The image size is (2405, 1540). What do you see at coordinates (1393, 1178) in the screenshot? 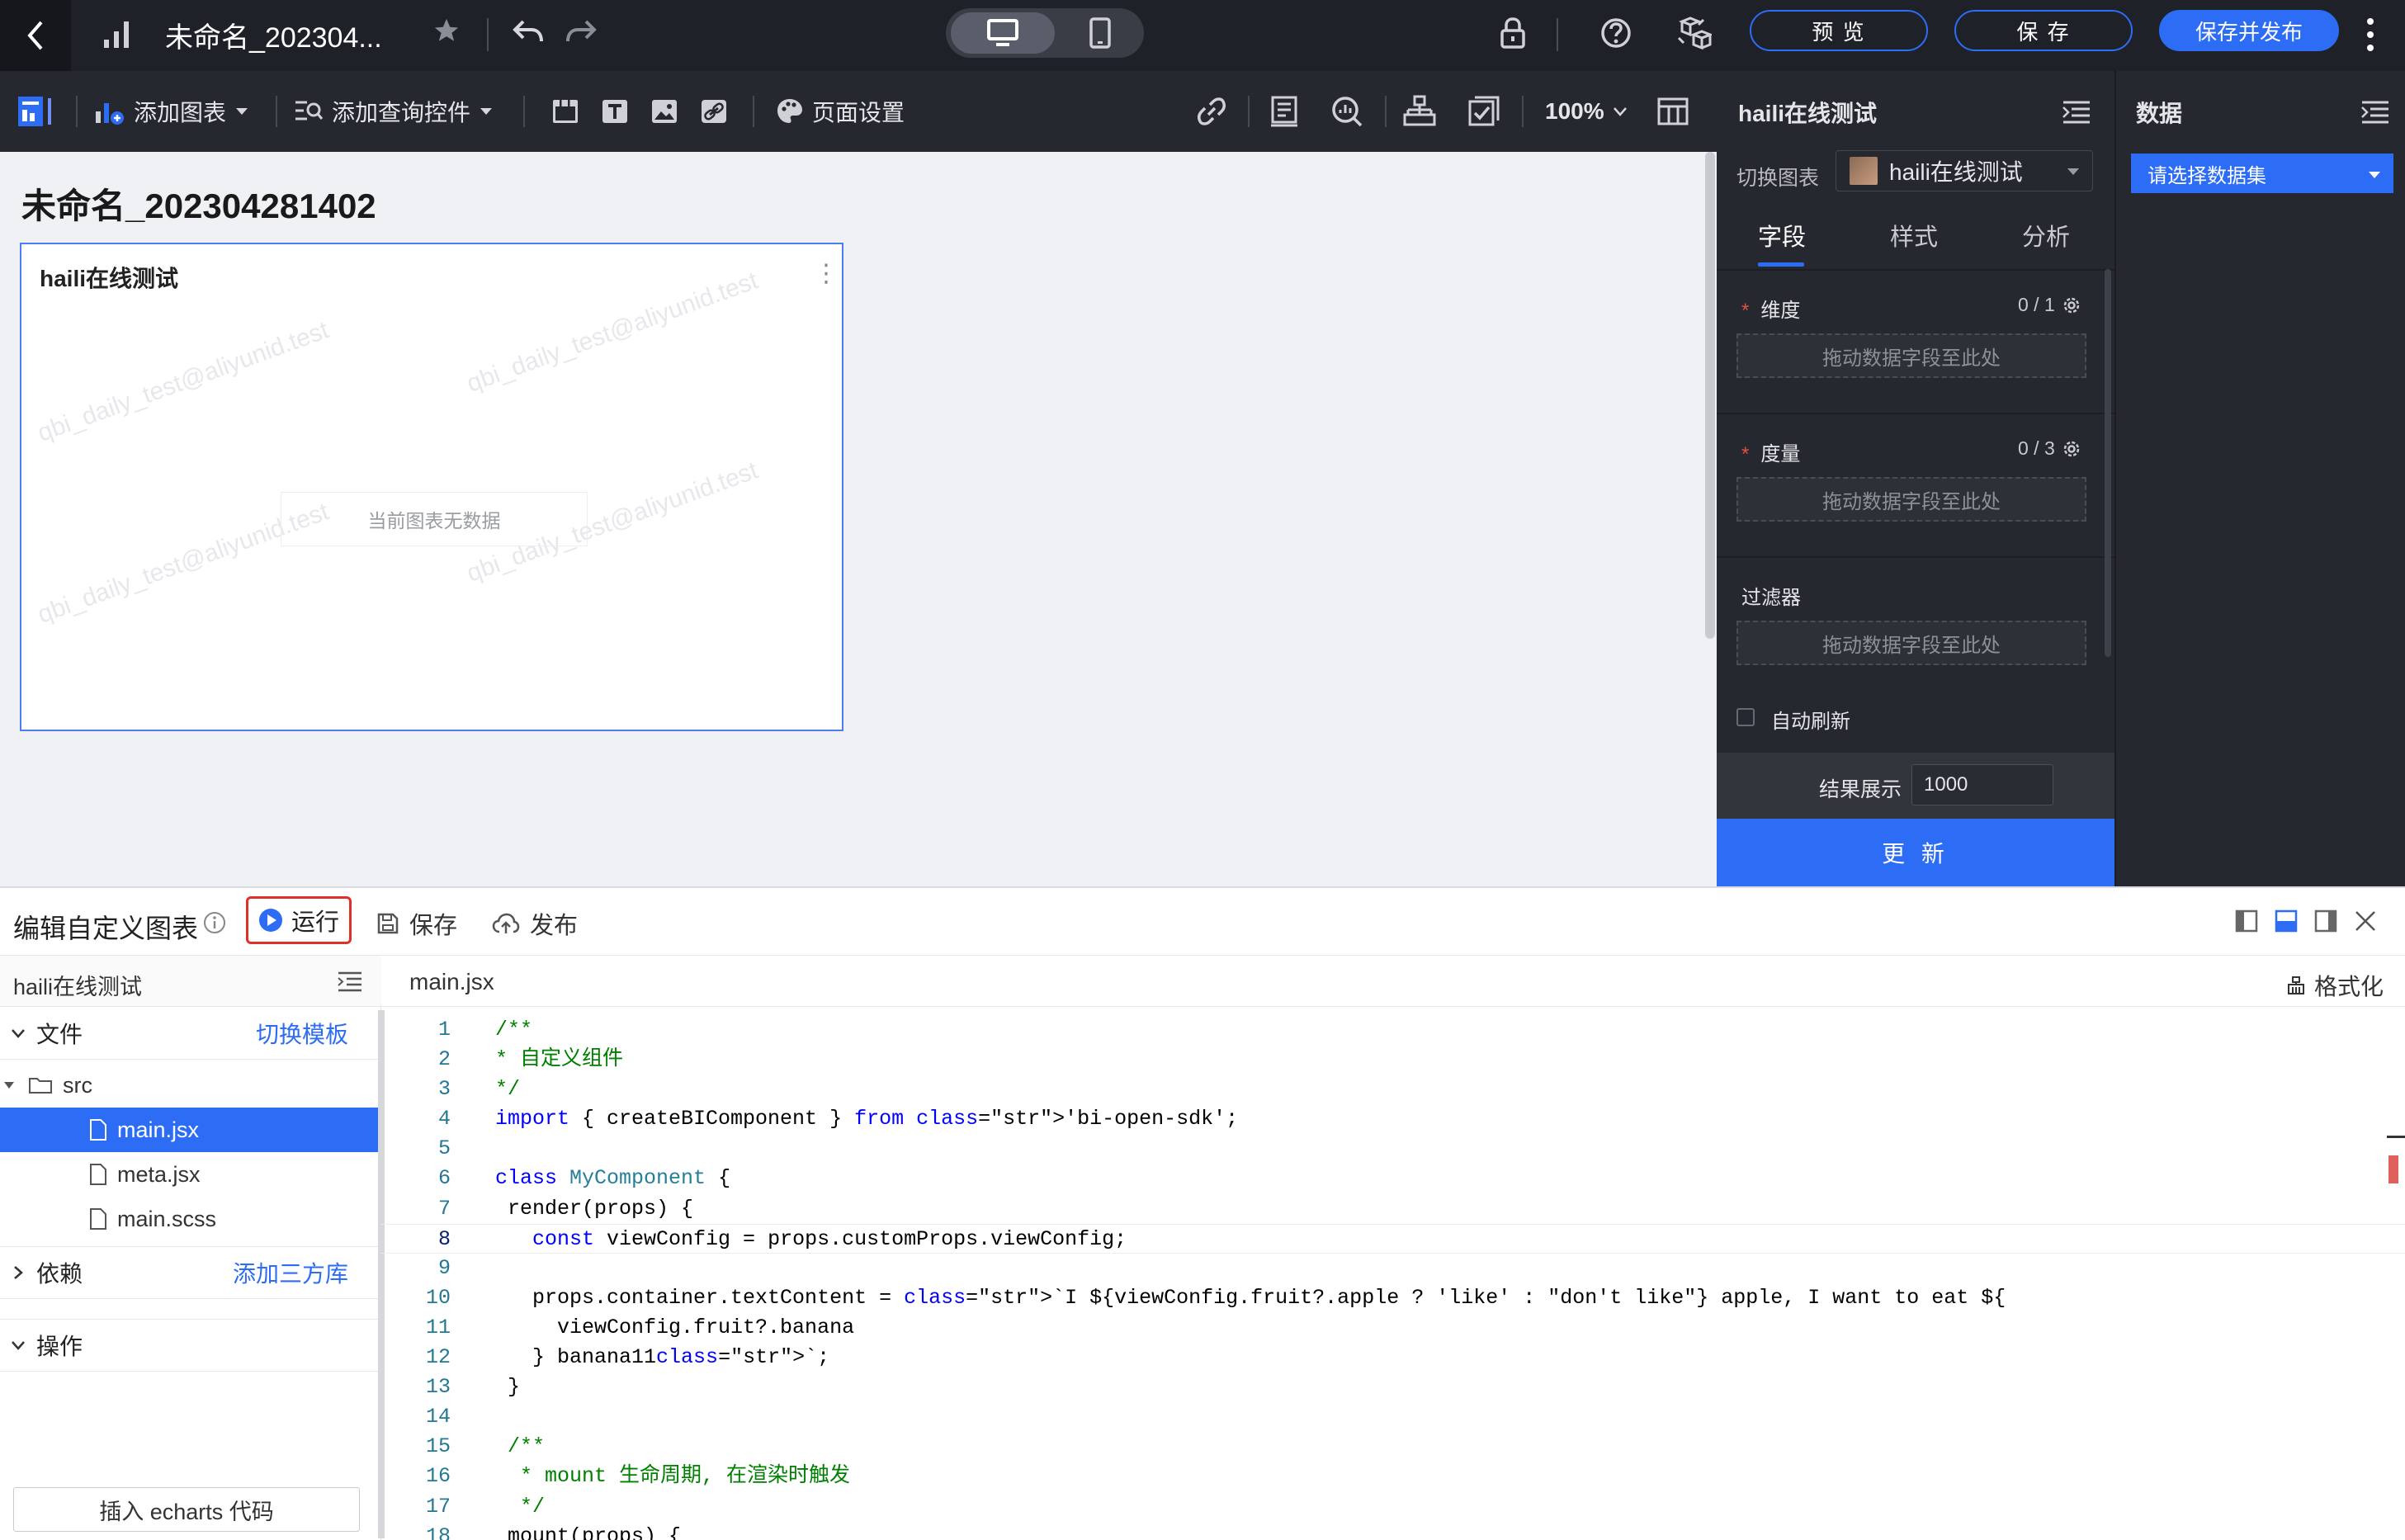
I see `code-line: 6 class MyComponent {` at bounding box center [1393, 1178].